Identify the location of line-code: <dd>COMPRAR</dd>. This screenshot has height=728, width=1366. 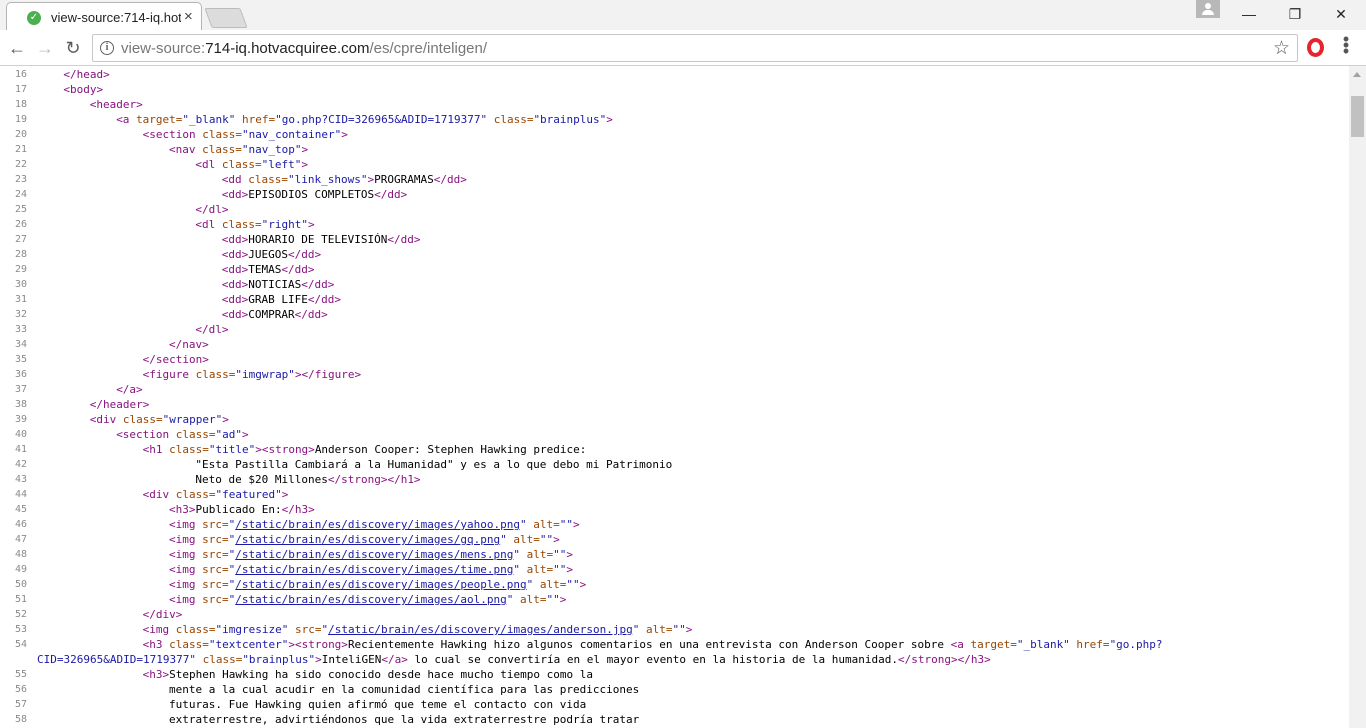
(275, 314).